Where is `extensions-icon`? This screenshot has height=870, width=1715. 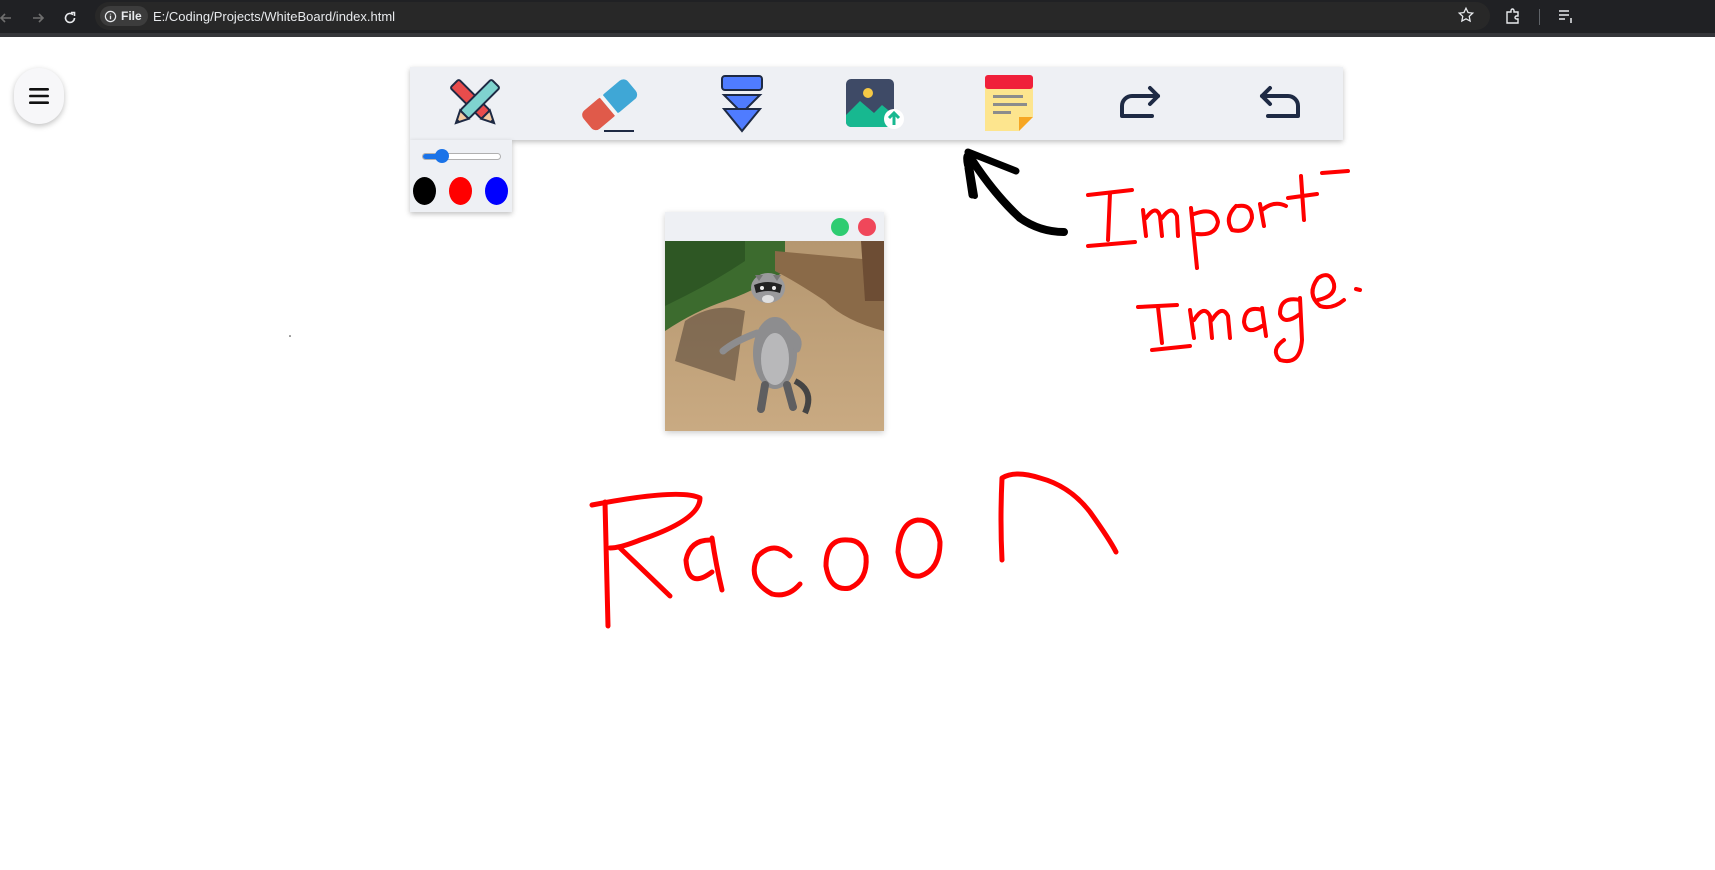 extensions-icon is located at coordinates (1512, 16).